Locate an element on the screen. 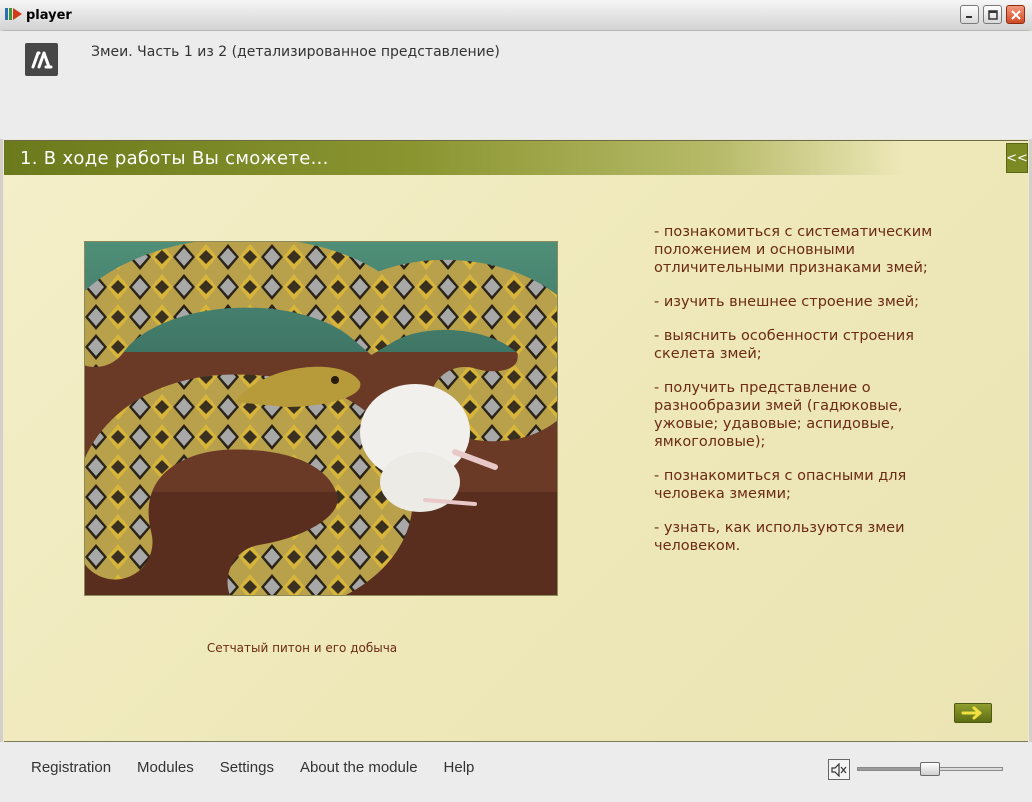 This screenshot has width=1032, height=802. minimize-button is located at coordinates (969, 14).